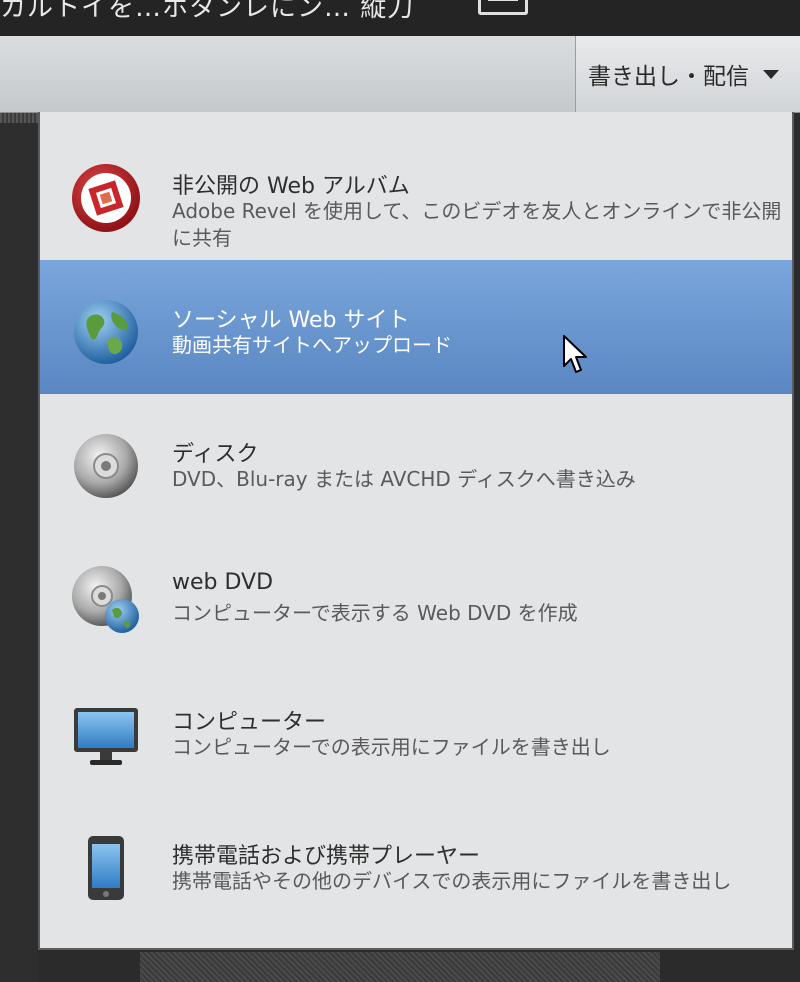 Image resolution: width=800 pixels, height=982 pixels. What do you see at coordinates (375, 613) in the screenshot?
I see `menu-item-description: コンピューターで表示する Web DVD を作成` at bounding box center [375, 613].